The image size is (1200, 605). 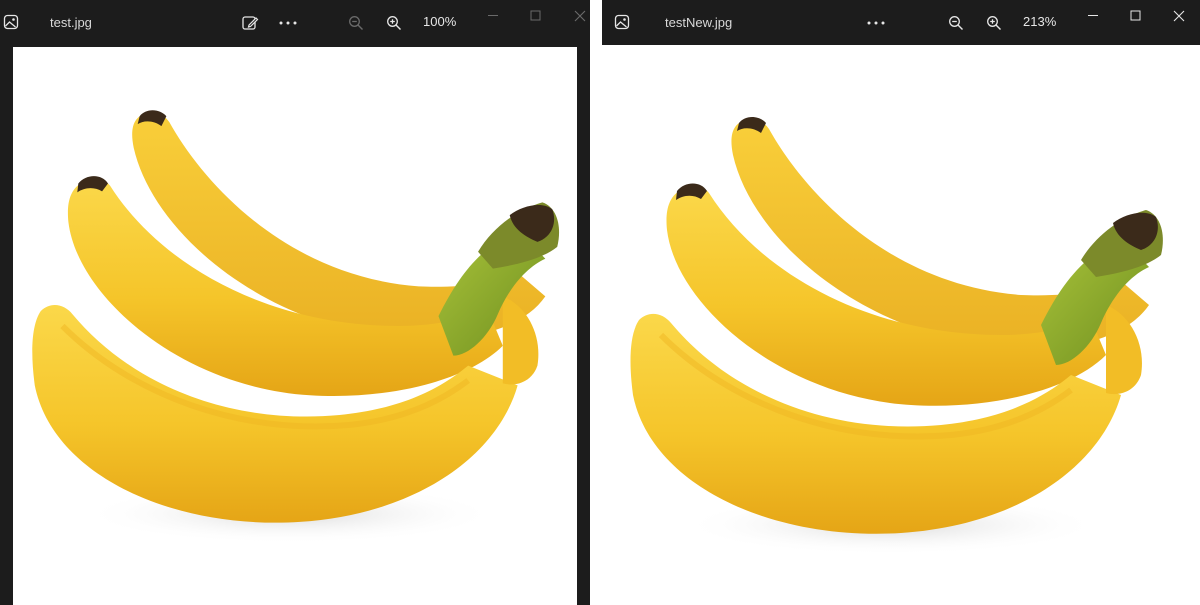 What do you see at coordinates (596, 302) in the screenshot?
I see `window-divider` at bounding box center [596, 302].